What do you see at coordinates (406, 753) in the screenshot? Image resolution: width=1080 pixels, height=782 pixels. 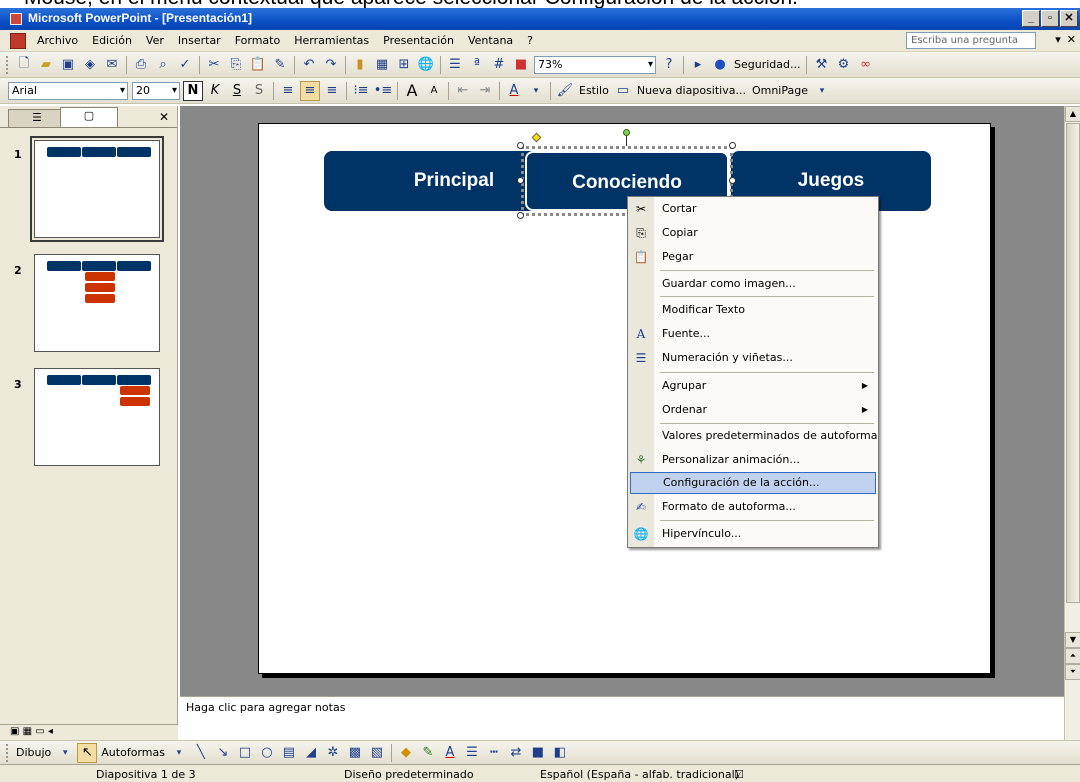 I see `fill-color-icon: ◆` at bounding box center [406, 753].